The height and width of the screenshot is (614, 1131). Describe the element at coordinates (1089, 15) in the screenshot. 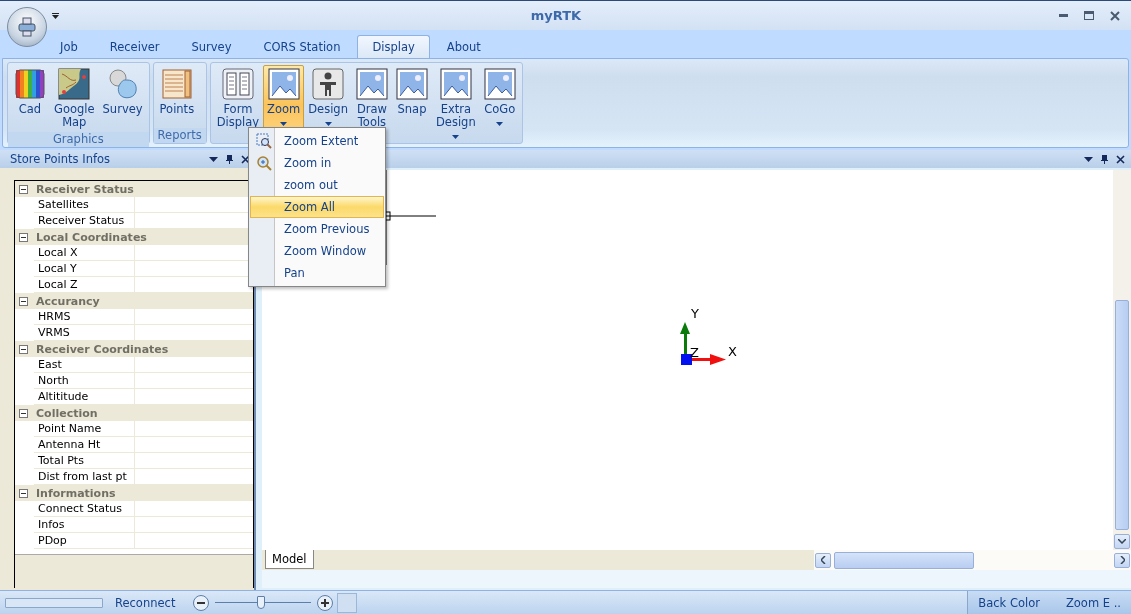

I see `maximize-icon` at that location.